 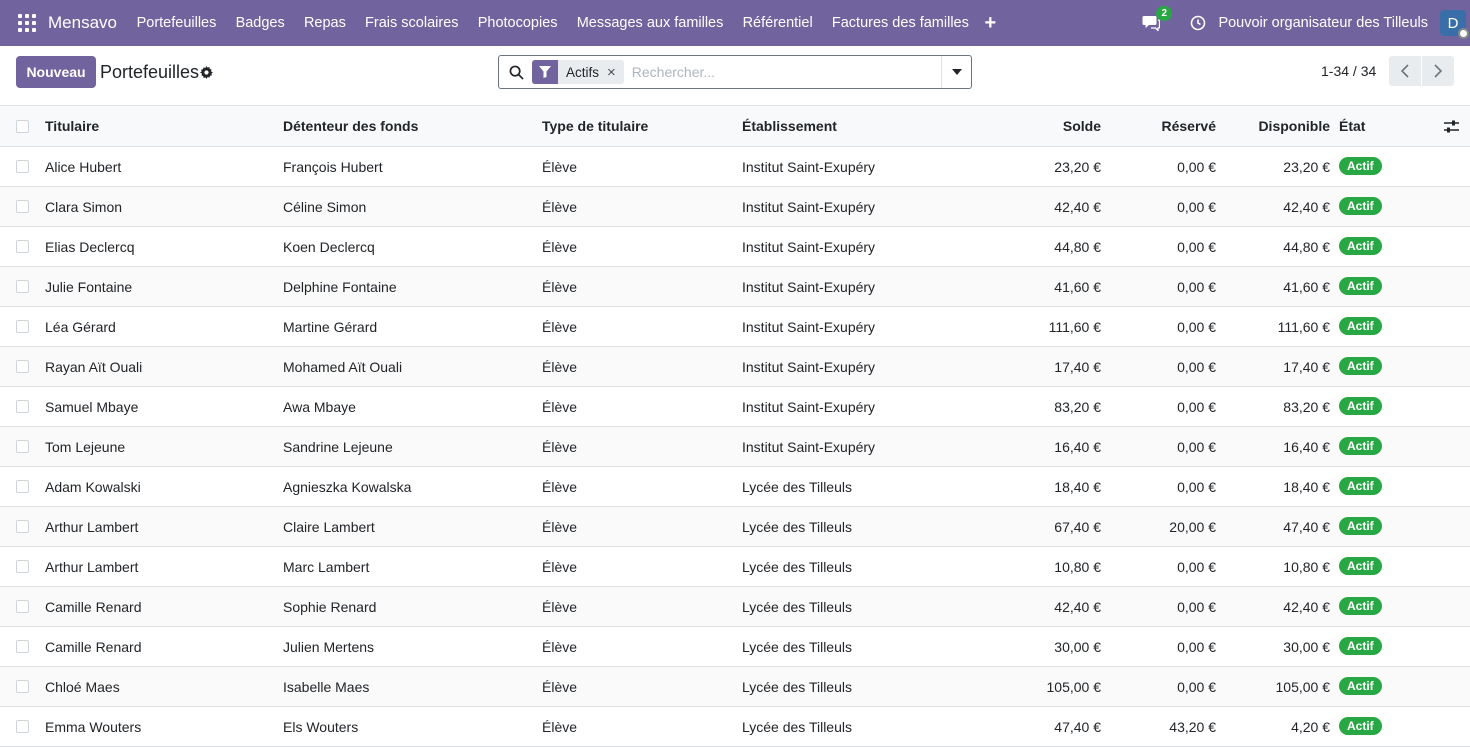 I want to click on cell-titulaire: Camille Renard, so click(x=93, y=606).